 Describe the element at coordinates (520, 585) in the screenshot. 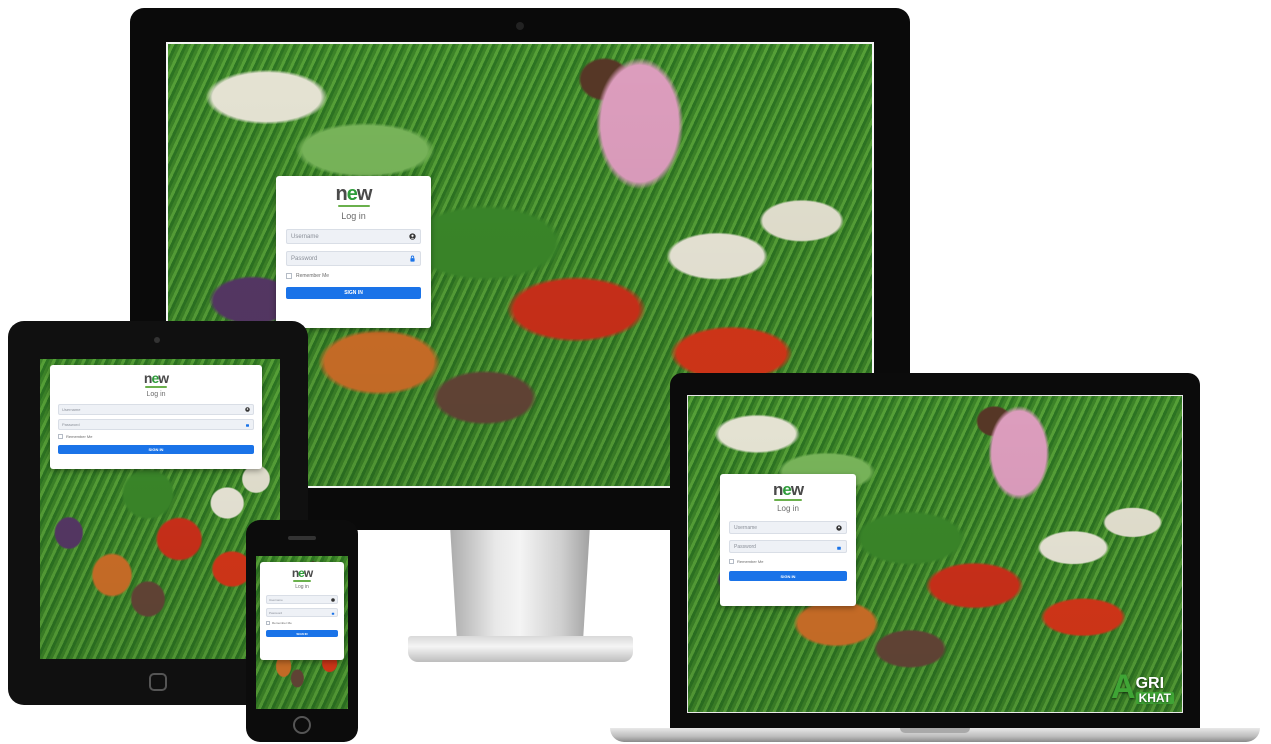

I see `monitor-stand` at that location.